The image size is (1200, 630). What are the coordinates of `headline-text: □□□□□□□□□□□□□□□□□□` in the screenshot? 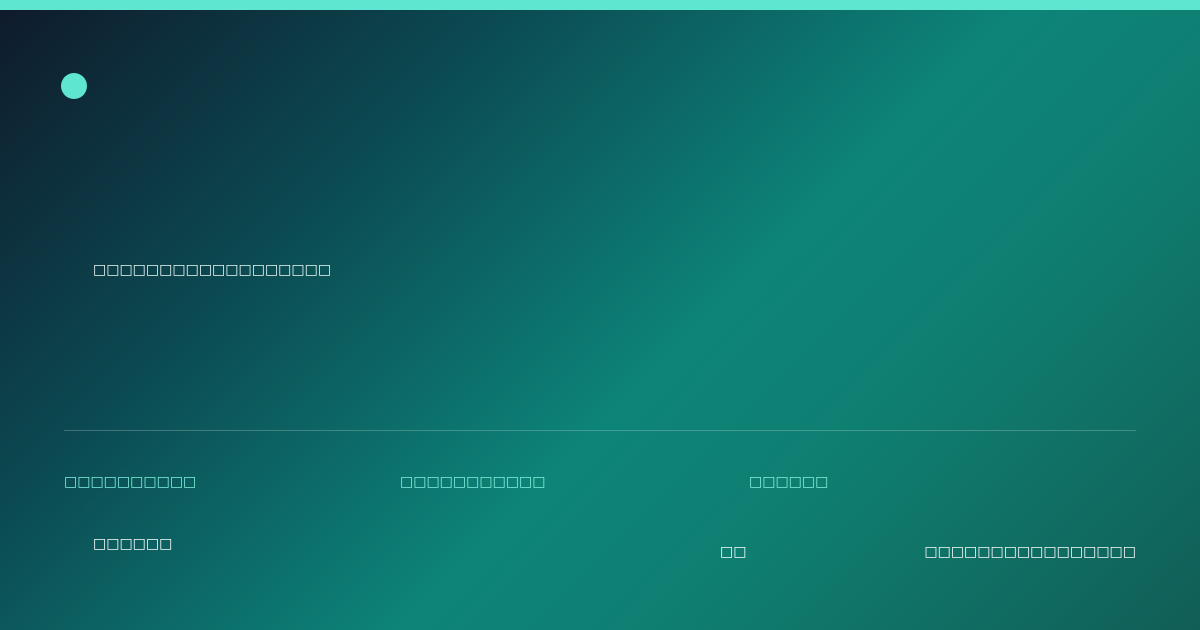 It's located at (212, 270).